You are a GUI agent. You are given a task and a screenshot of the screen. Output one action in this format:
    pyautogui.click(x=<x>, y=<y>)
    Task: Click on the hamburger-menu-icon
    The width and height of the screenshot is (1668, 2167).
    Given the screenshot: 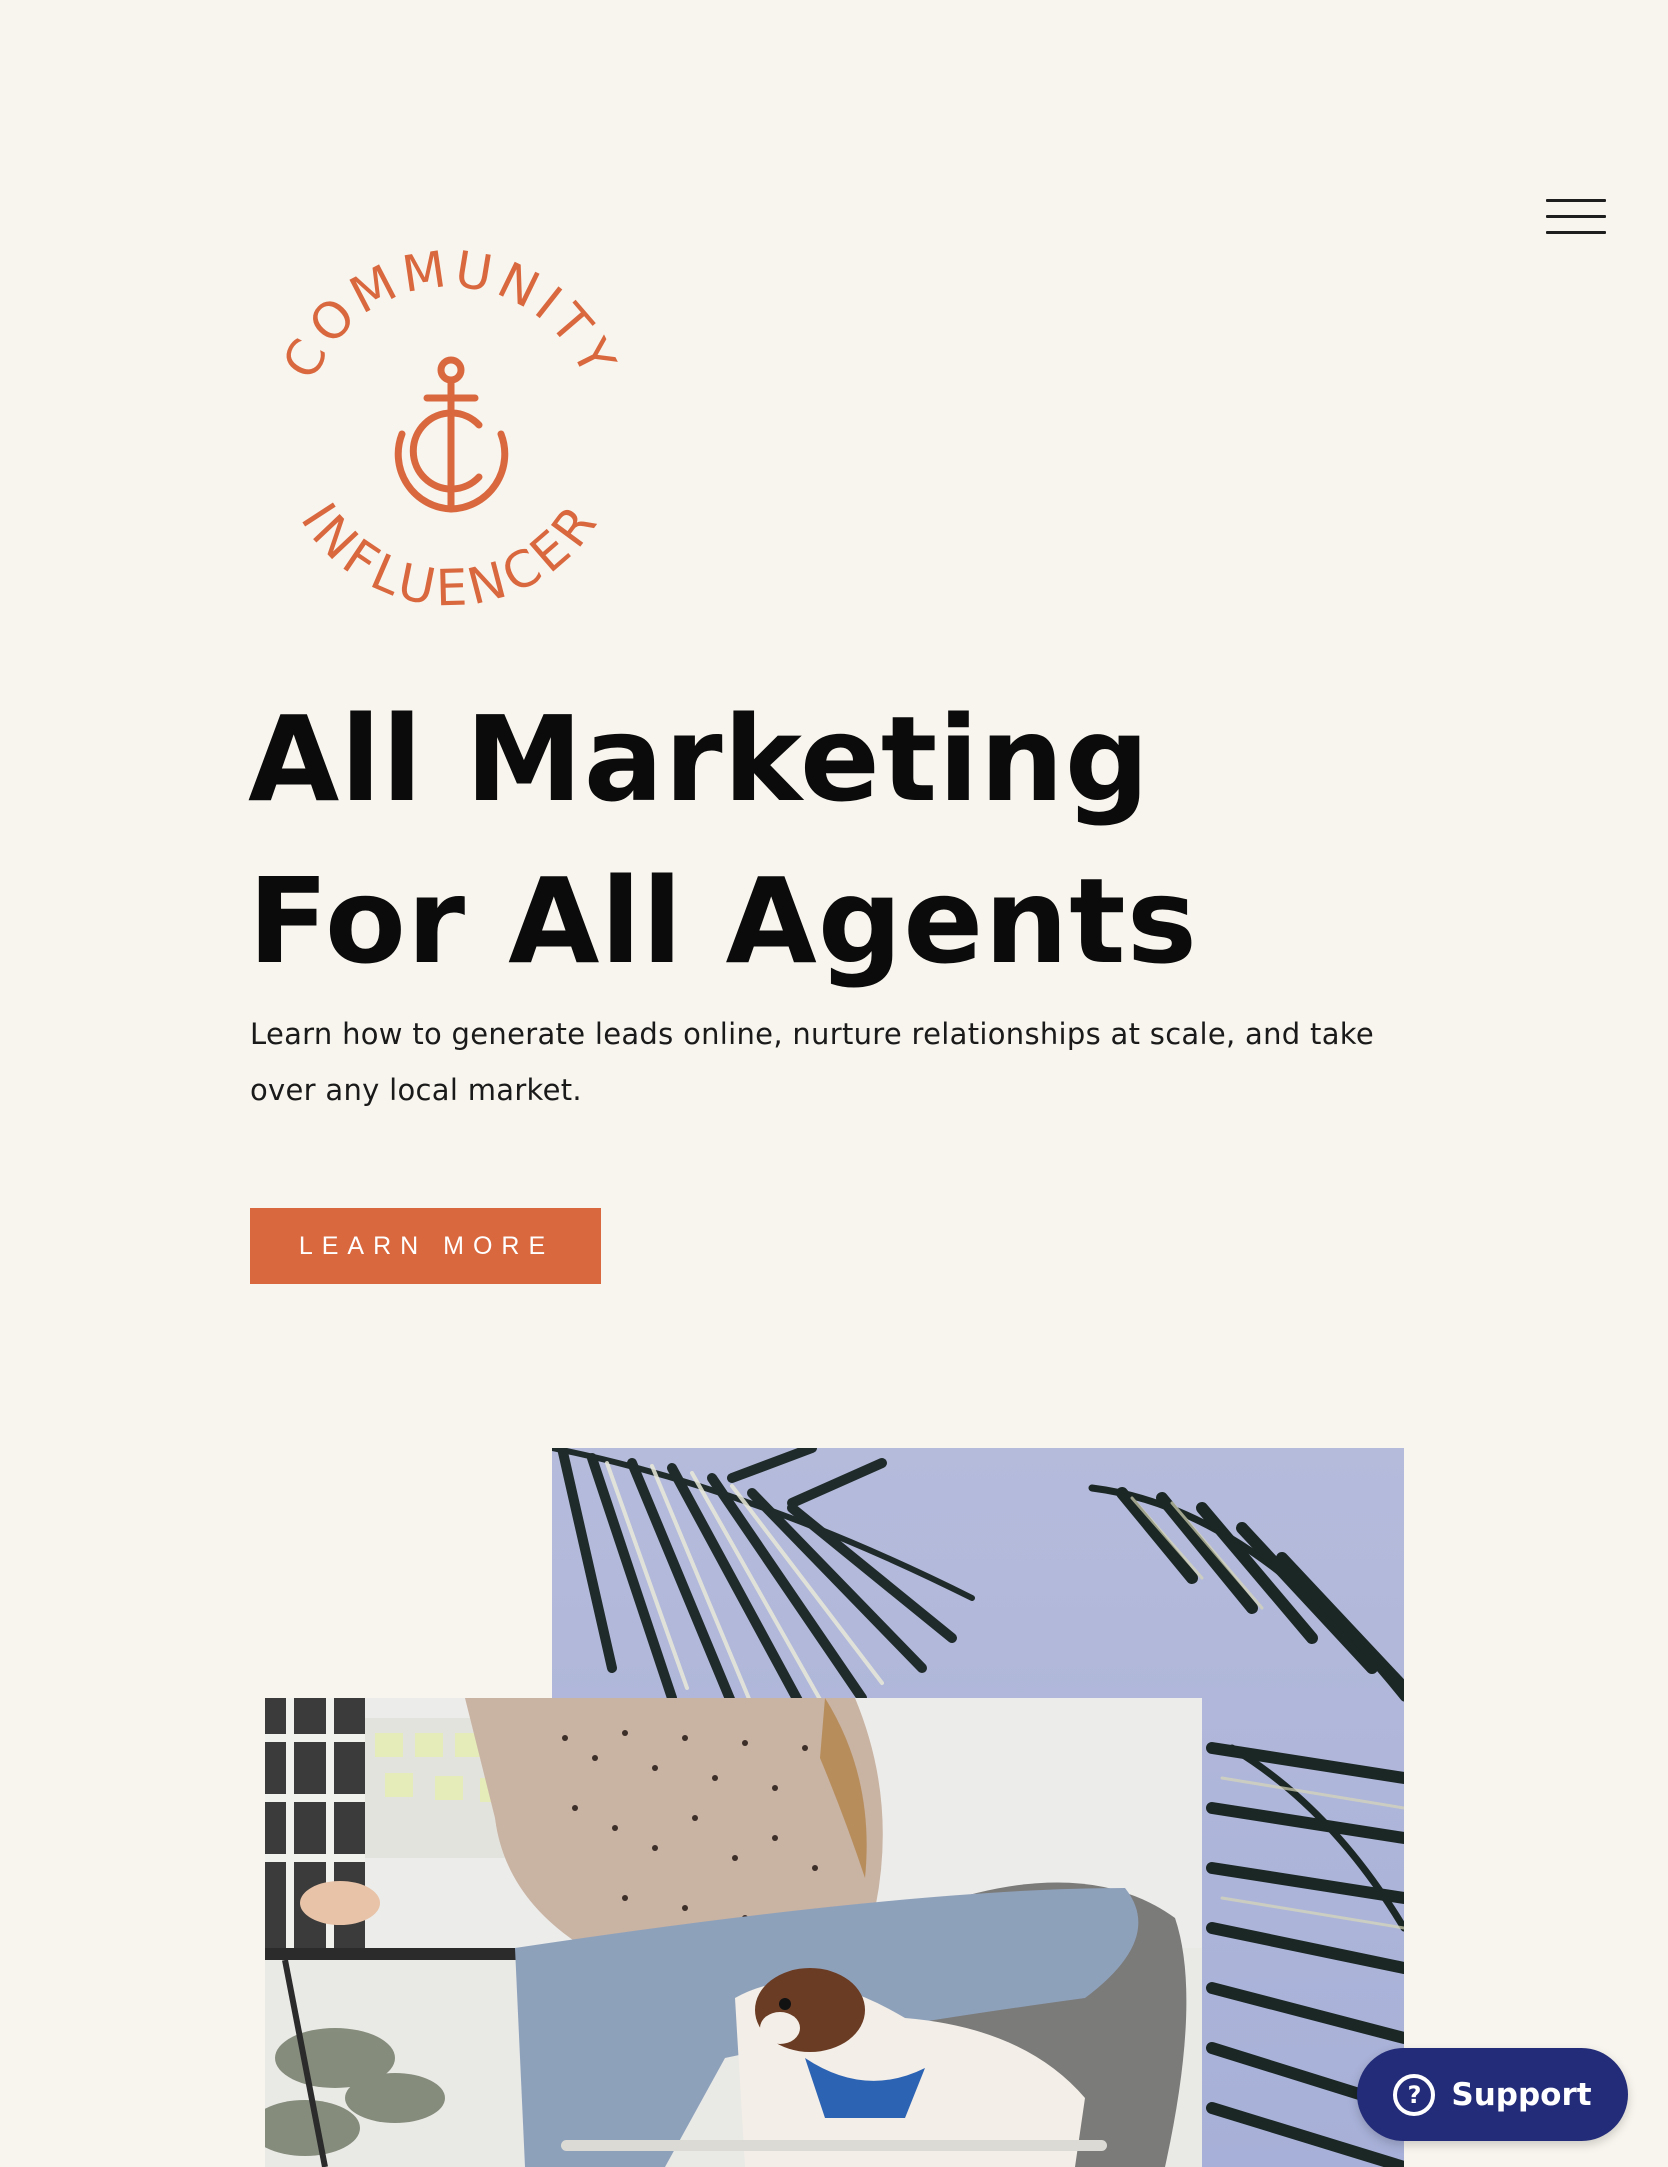 What is the action you would take?
    pyautogui.click(x=1575, y=218)
    